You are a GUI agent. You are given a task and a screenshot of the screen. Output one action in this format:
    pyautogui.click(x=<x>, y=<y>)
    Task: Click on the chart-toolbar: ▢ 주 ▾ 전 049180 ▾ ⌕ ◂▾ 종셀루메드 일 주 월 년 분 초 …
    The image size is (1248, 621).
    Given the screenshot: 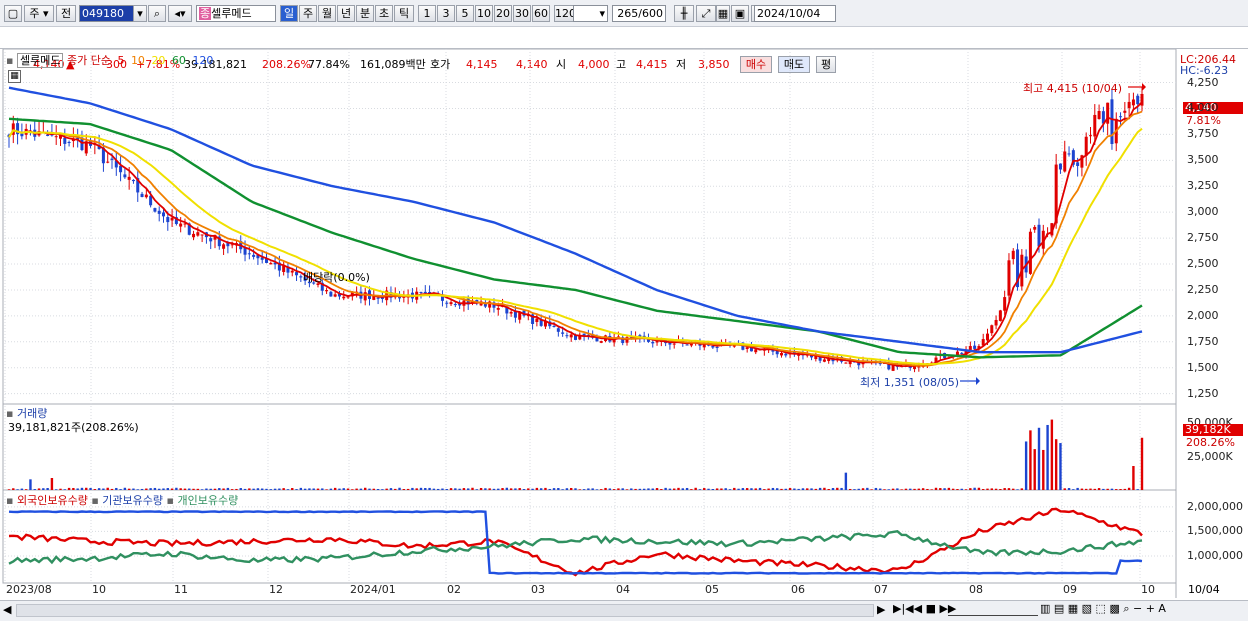 What is the action you would take?
    pyautogui.click(x=624, y=13)
    